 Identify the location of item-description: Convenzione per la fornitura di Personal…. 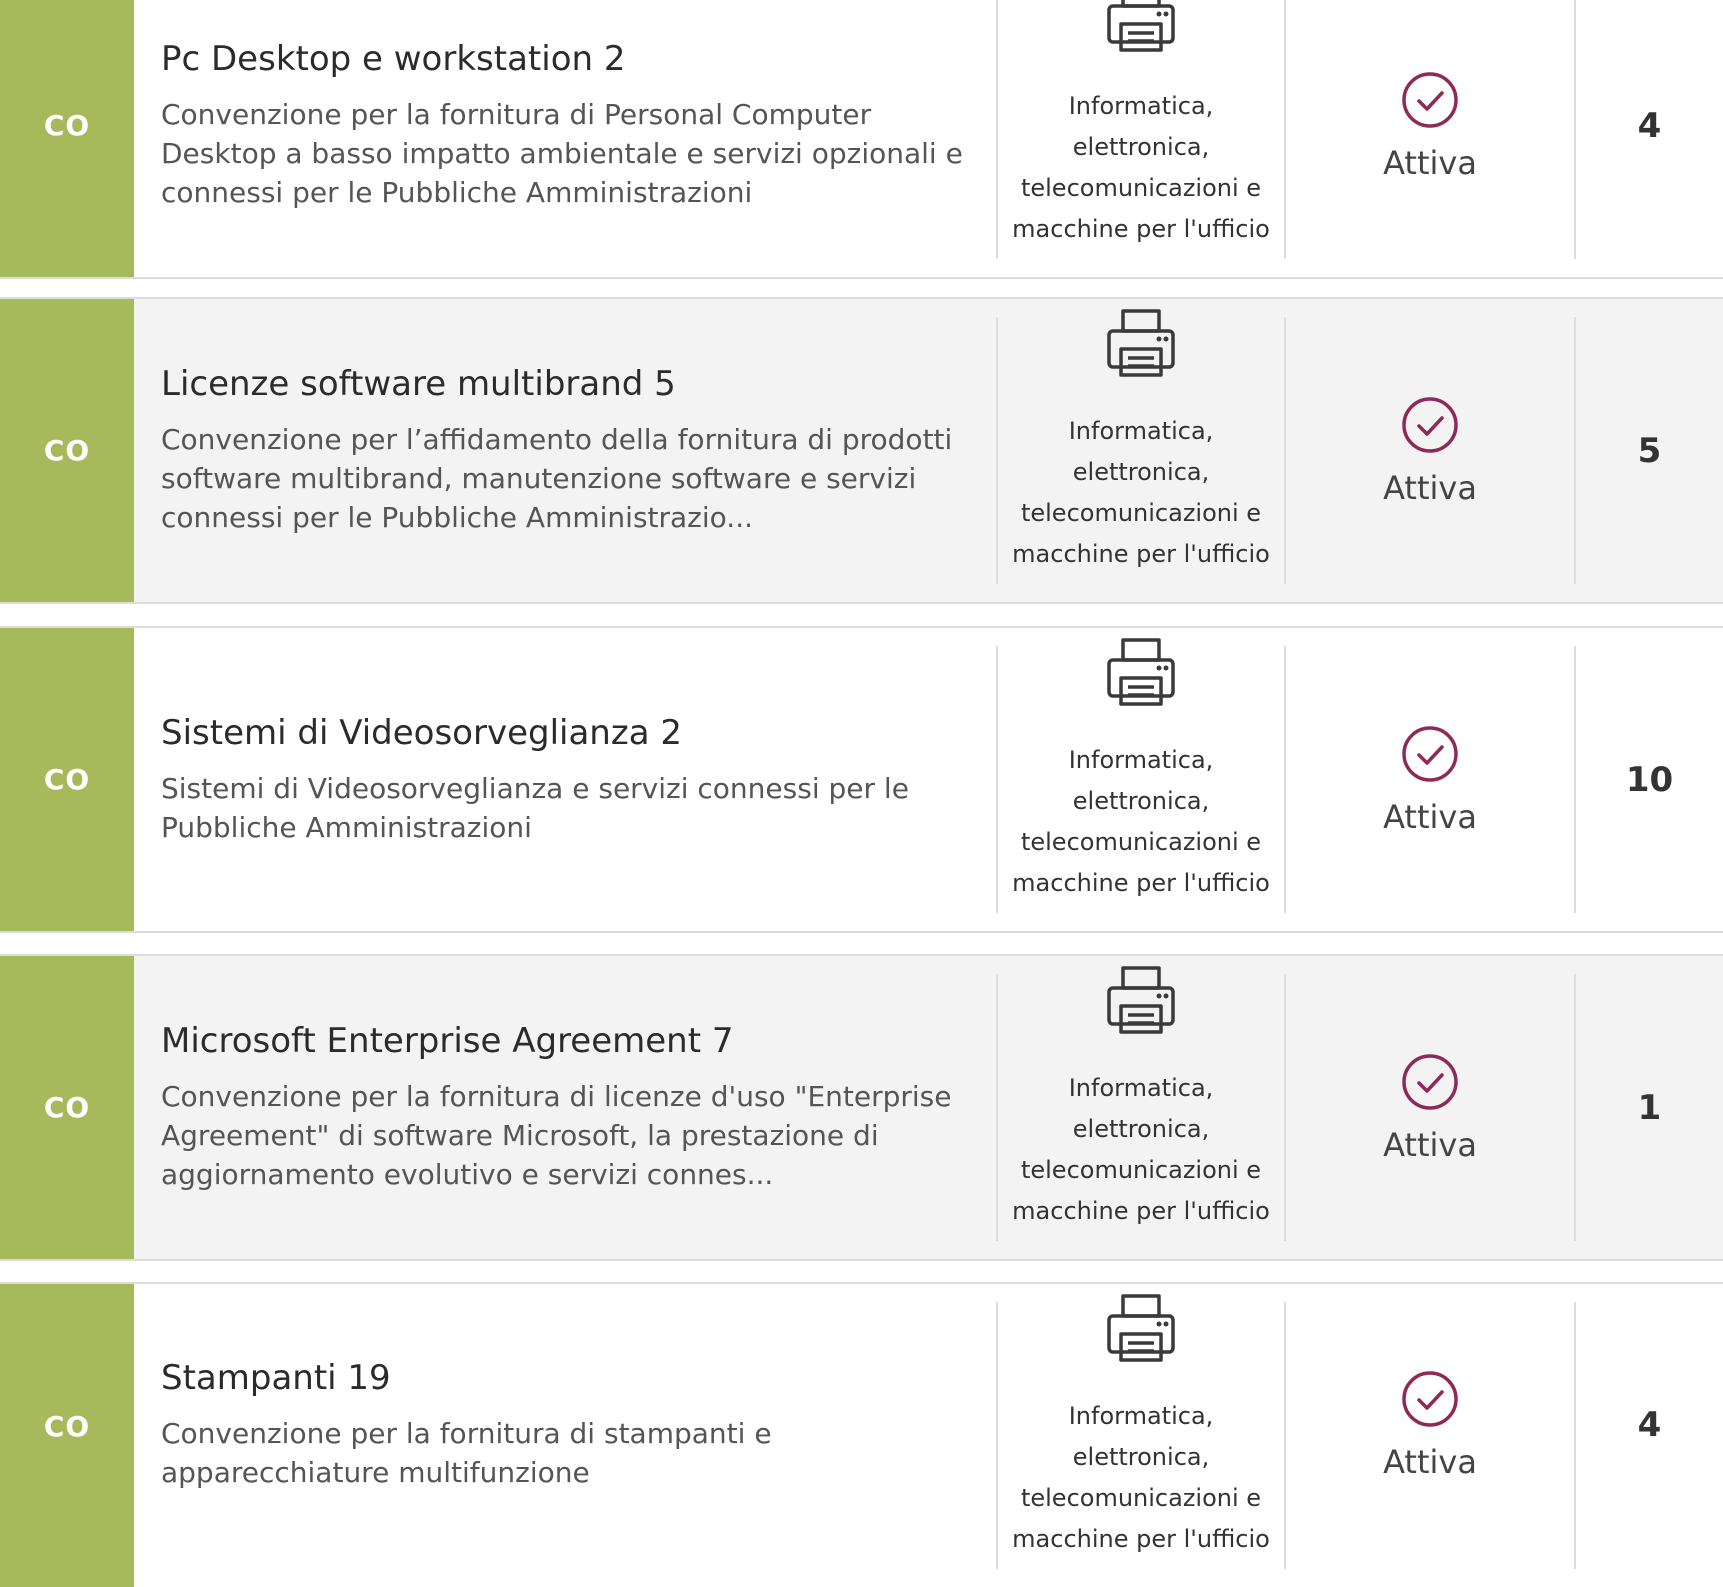
(562, 153).